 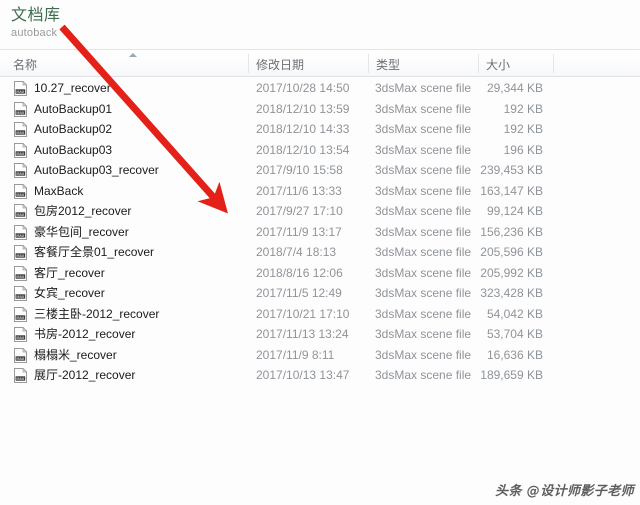 What do you see at coordinates (302, 334) in the screenshot?
I see `file-date-modified: 2017/11/13 13:24` at bounding box center [302, 334].